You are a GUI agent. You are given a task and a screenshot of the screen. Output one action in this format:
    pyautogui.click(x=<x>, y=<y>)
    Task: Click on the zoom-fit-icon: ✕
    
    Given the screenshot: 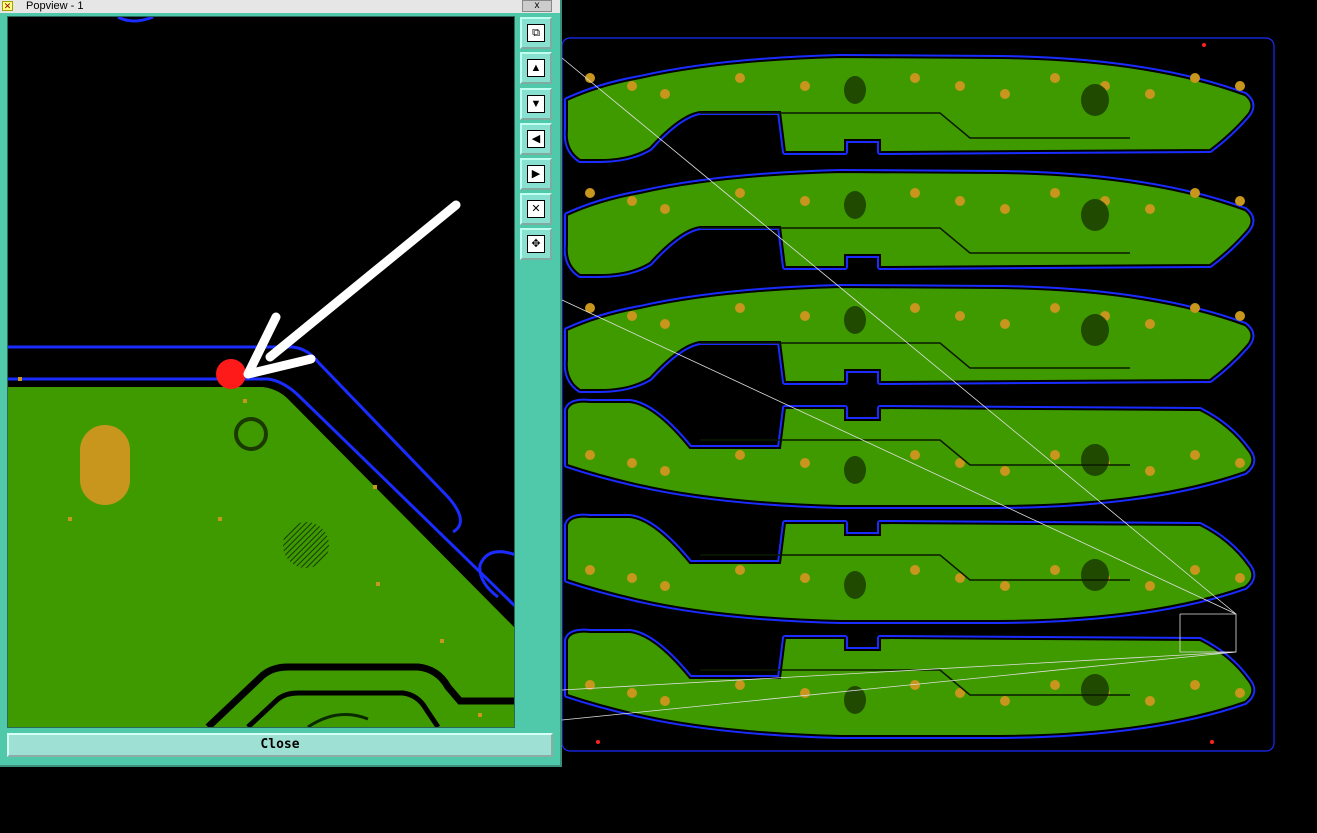 What is the action you would take?
    pyautogui.click(x=536, y=209)
    